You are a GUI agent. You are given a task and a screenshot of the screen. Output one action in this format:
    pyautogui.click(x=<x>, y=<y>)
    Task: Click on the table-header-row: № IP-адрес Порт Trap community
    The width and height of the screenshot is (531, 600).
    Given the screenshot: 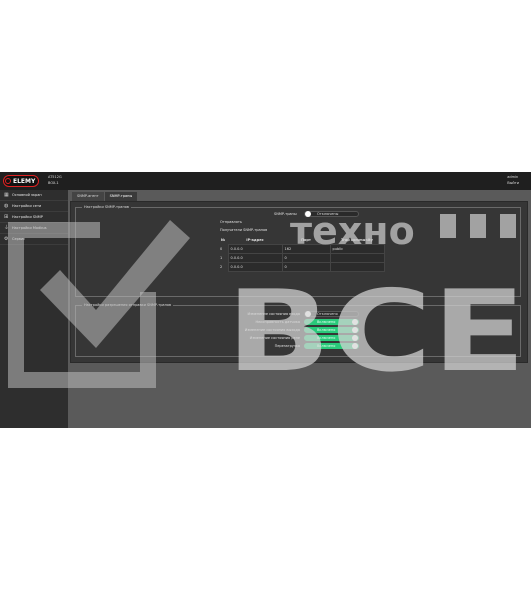 What is the action you would take?
    pyautogui.click(x=301, y=240)
    